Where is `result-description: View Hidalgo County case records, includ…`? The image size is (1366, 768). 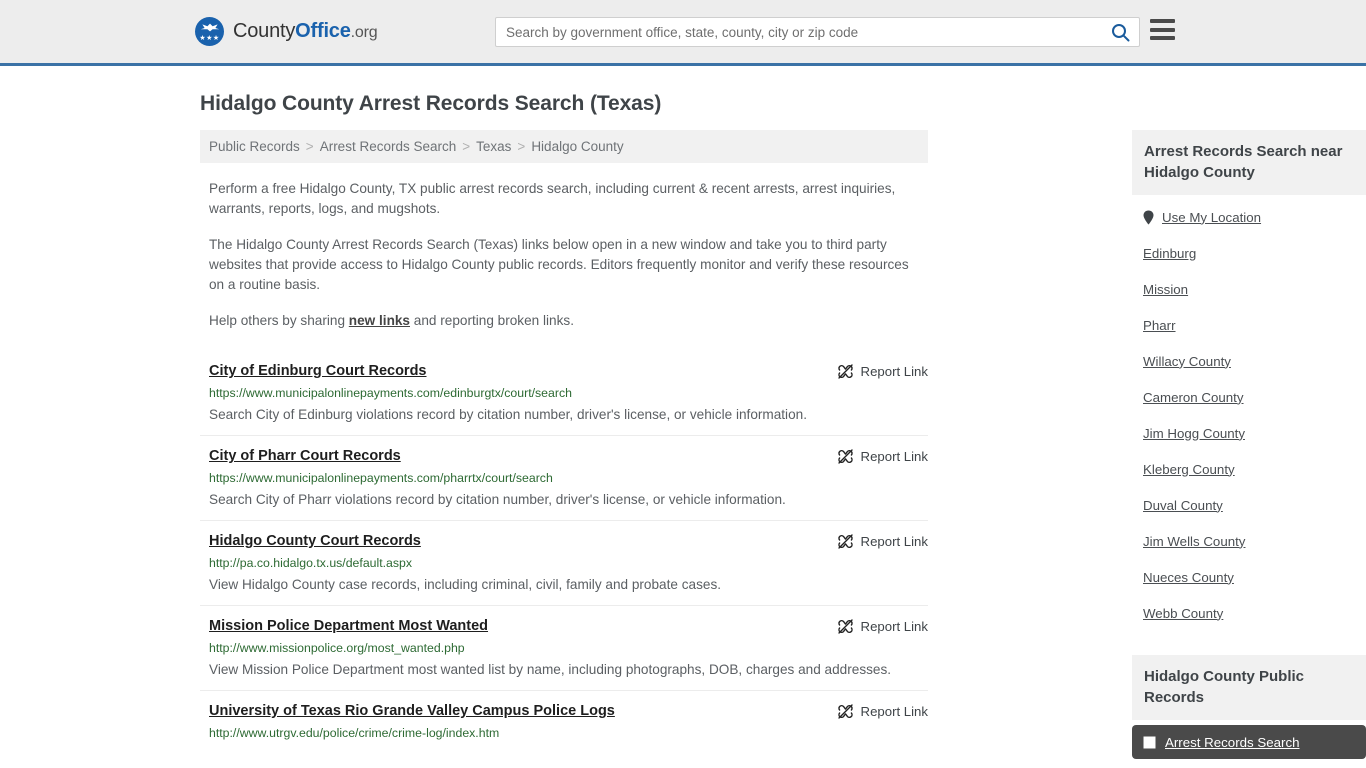
result-description: View Hidalgo County case records, includ… is located at coordinates (465, 584).